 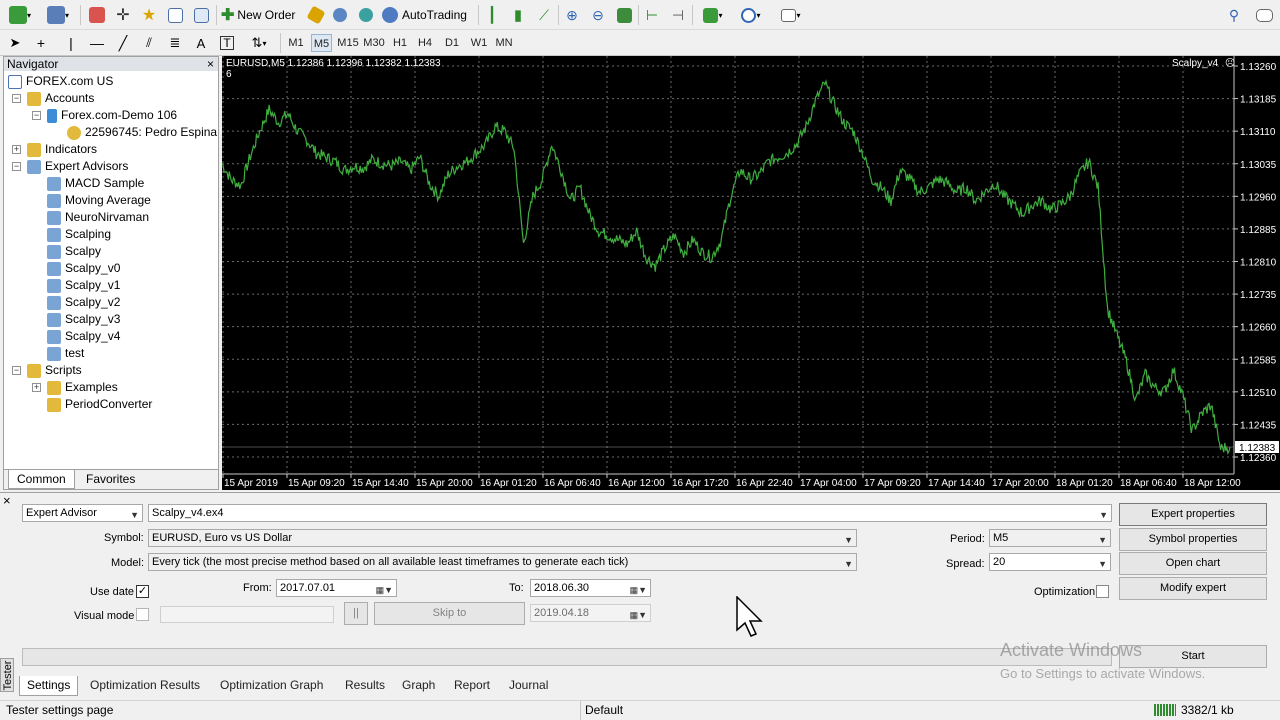 I want to click on scripts-expander: −, so click(x=16, y=370).